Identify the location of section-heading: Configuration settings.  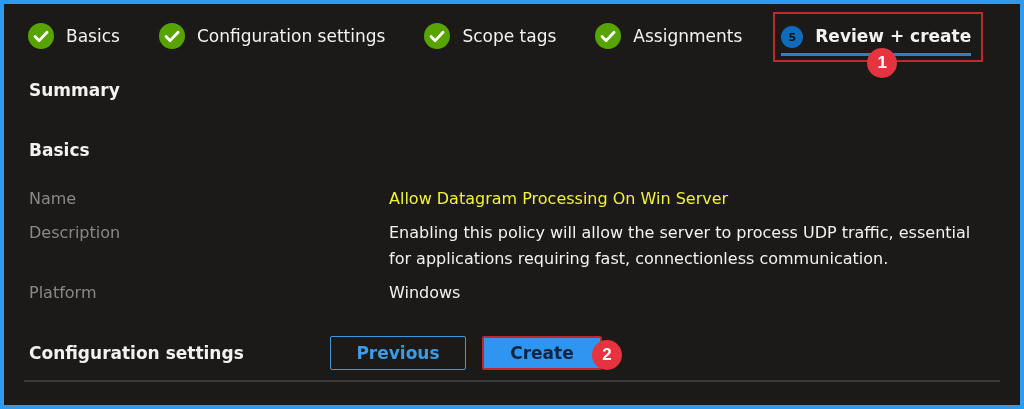
(137, 353).